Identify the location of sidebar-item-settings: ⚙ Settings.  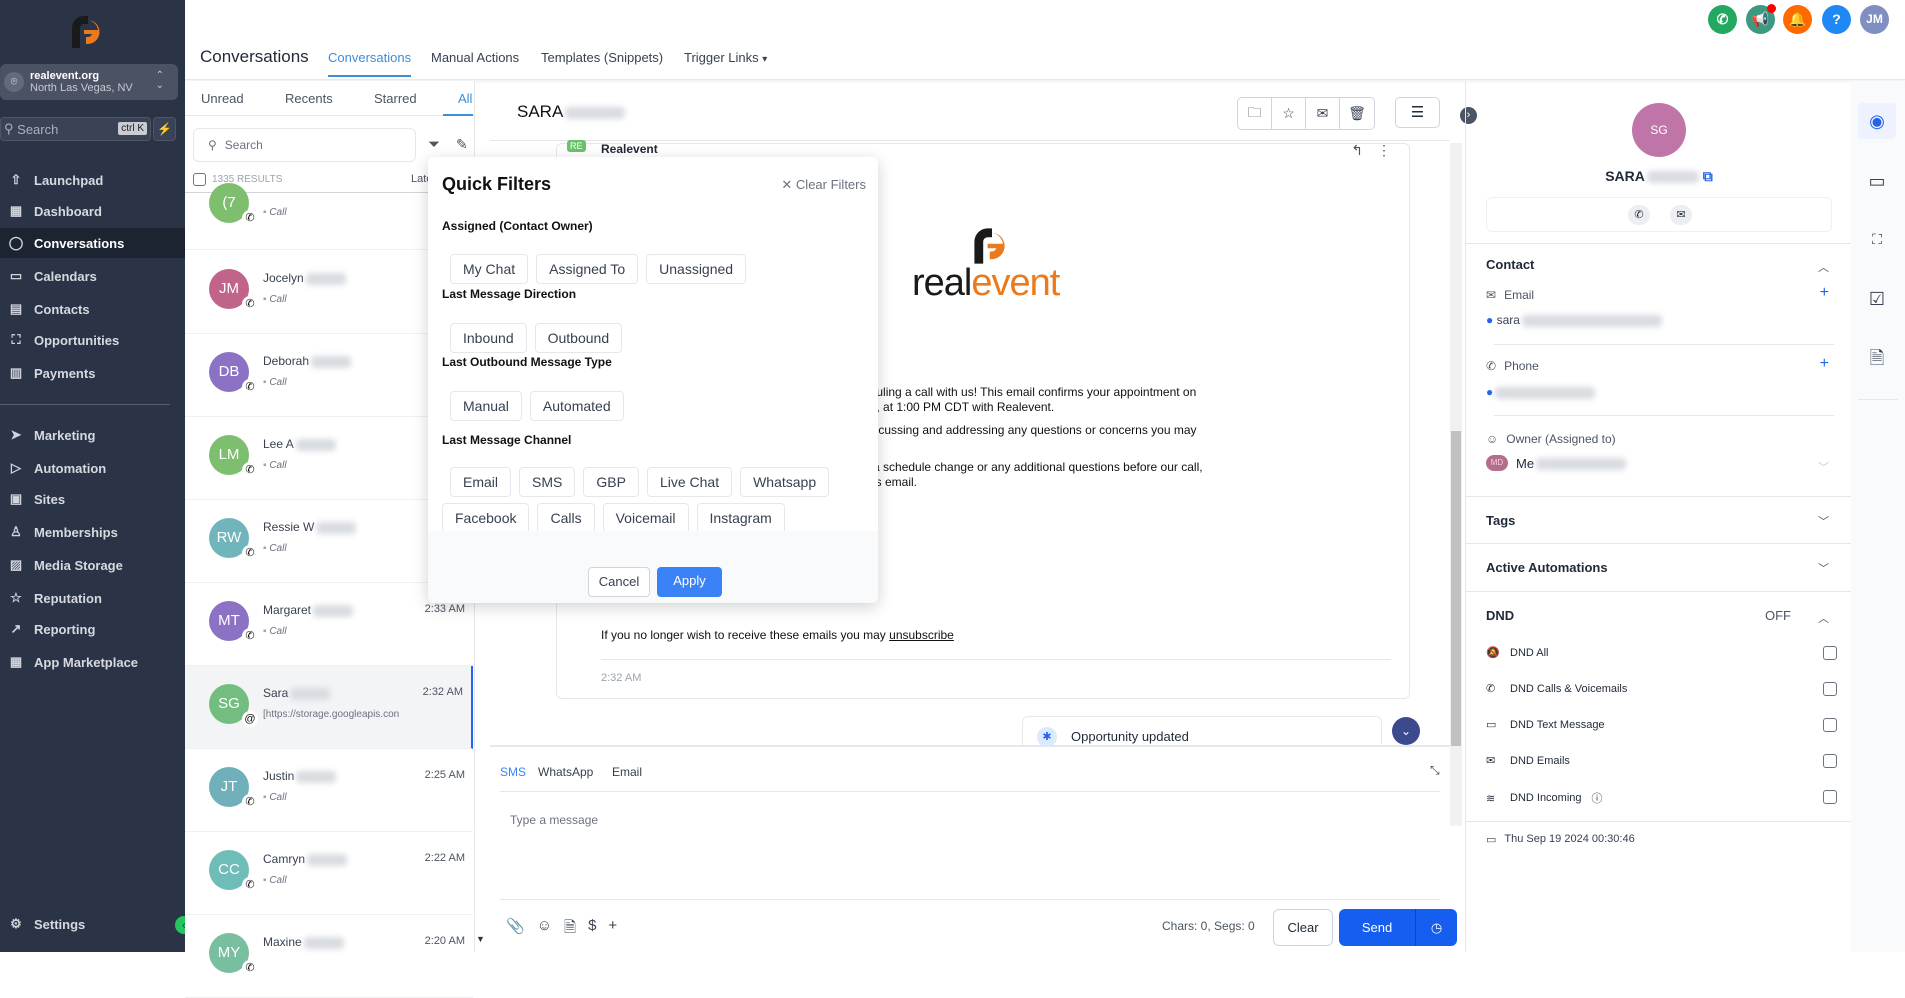
(92, 924).